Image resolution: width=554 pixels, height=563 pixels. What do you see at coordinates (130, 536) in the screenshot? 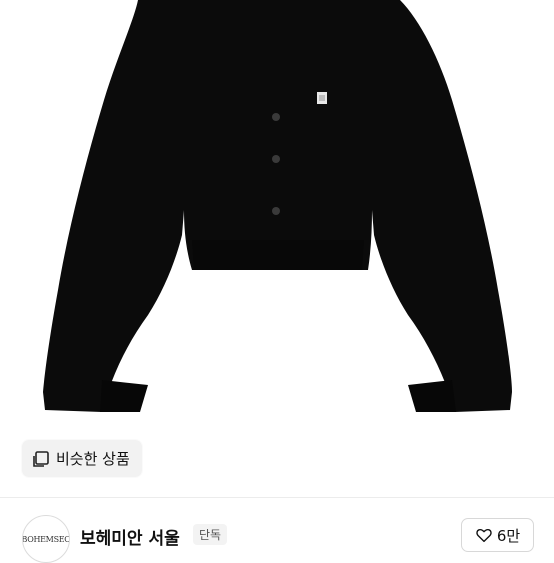
I see `shop-name: 보헤미안 서울` at bounding box center [130, 536].